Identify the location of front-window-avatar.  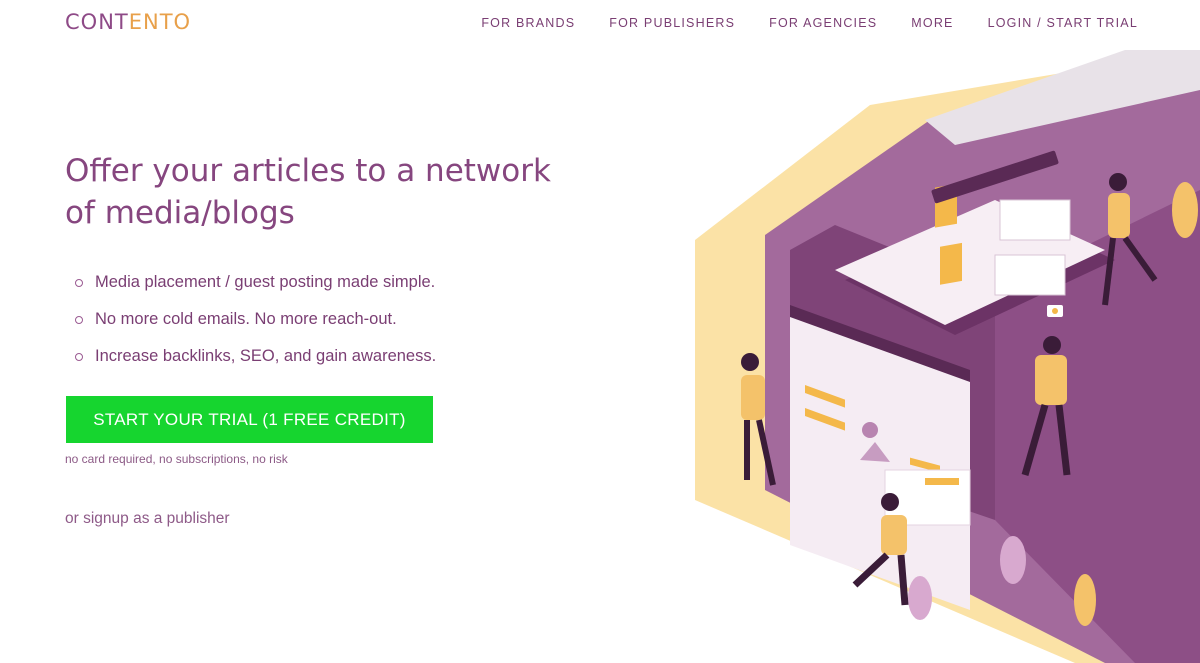
(870, 430).